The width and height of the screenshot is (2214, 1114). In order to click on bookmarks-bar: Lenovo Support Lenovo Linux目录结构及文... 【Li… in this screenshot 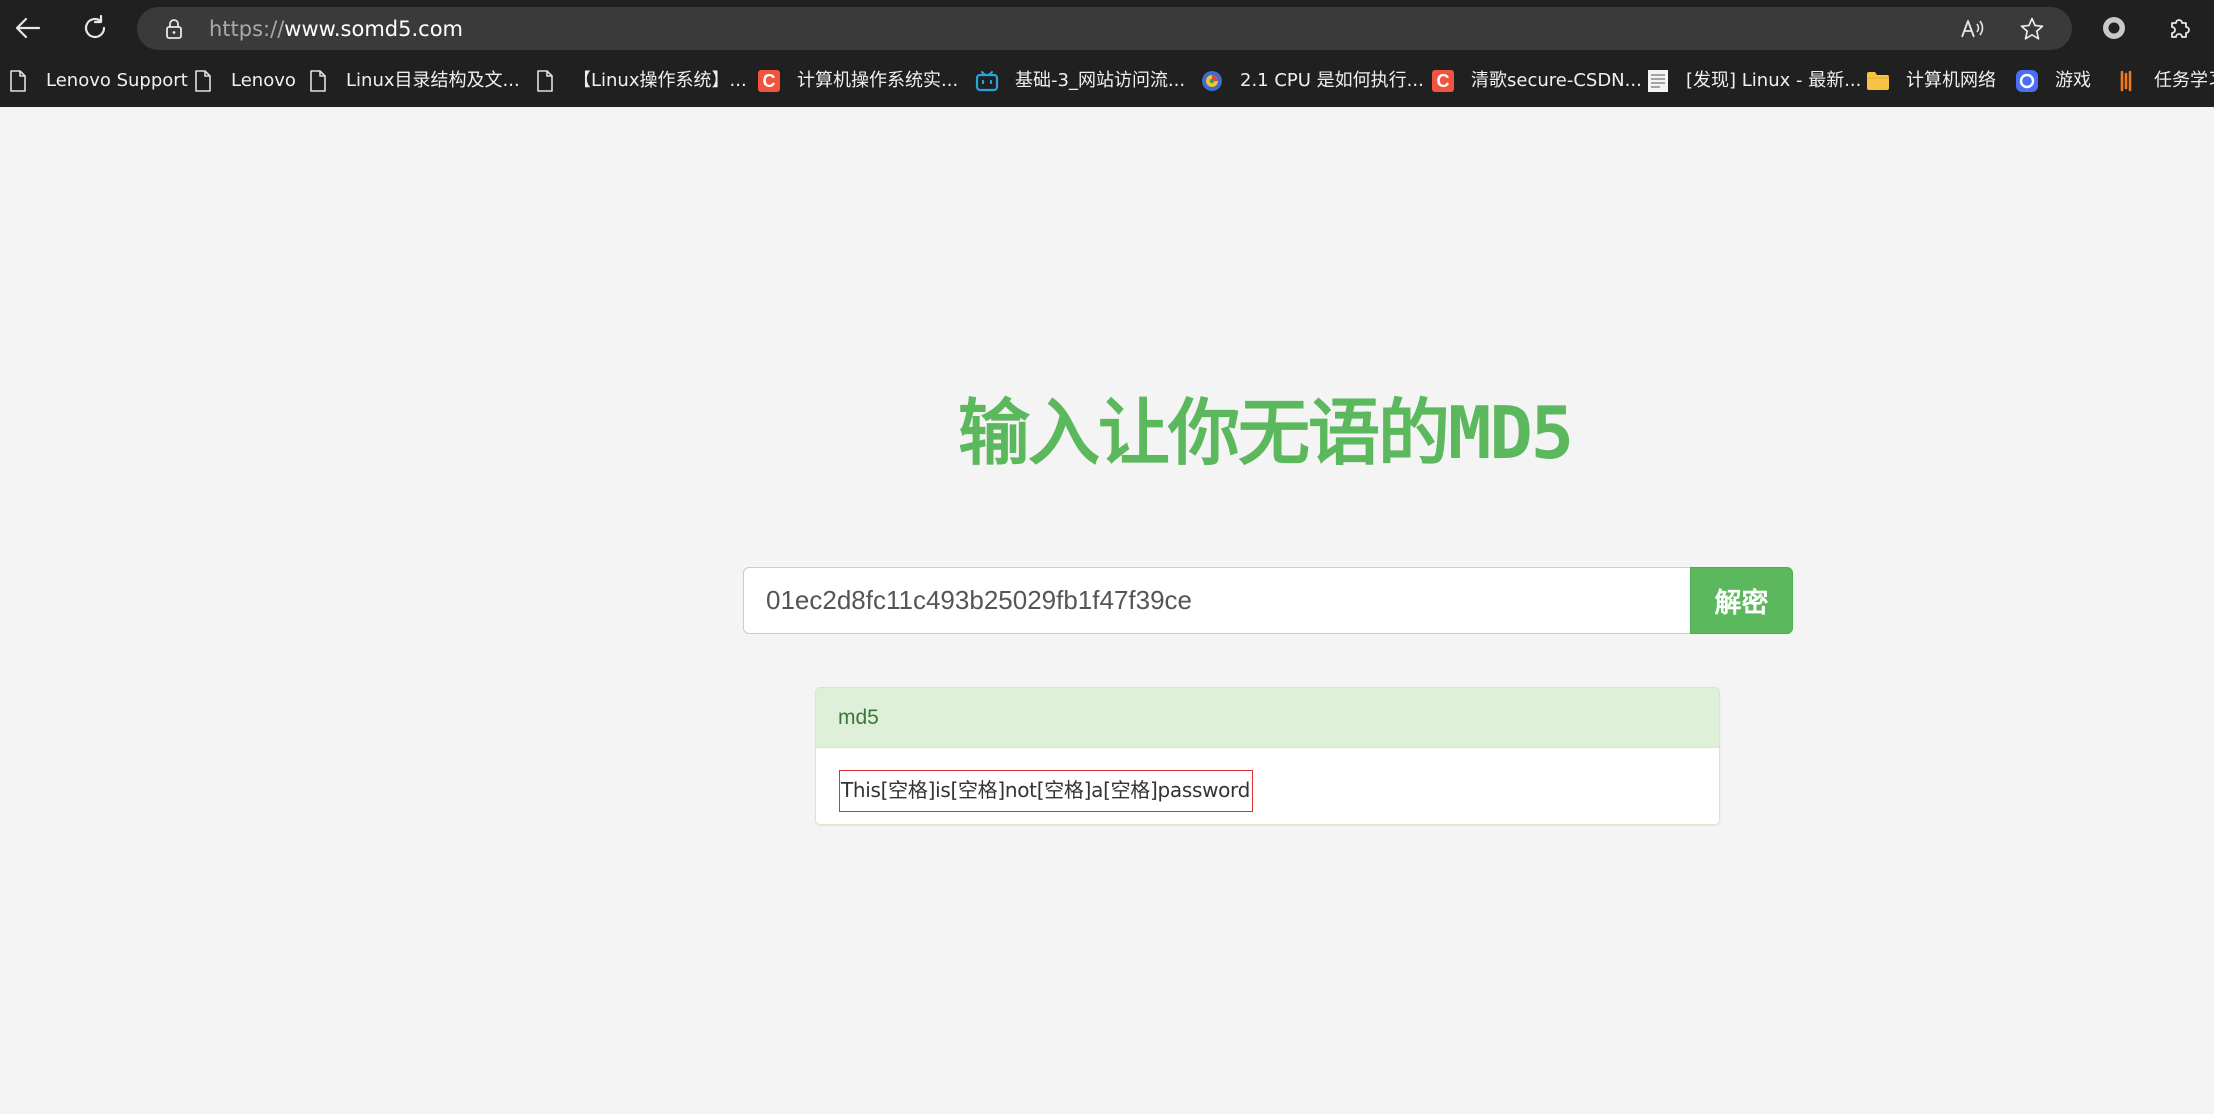, I will do `click(1107, 81)`.